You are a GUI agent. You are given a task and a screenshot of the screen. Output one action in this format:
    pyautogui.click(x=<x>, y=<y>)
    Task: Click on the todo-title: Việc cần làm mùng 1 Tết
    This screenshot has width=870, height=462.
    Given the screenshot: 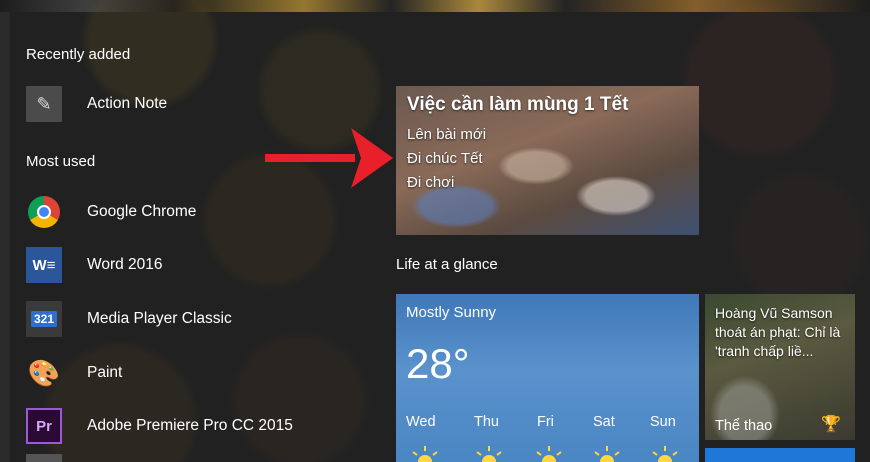 What is the action you would take?
    pyautogui.click(x=518, y=104)
    